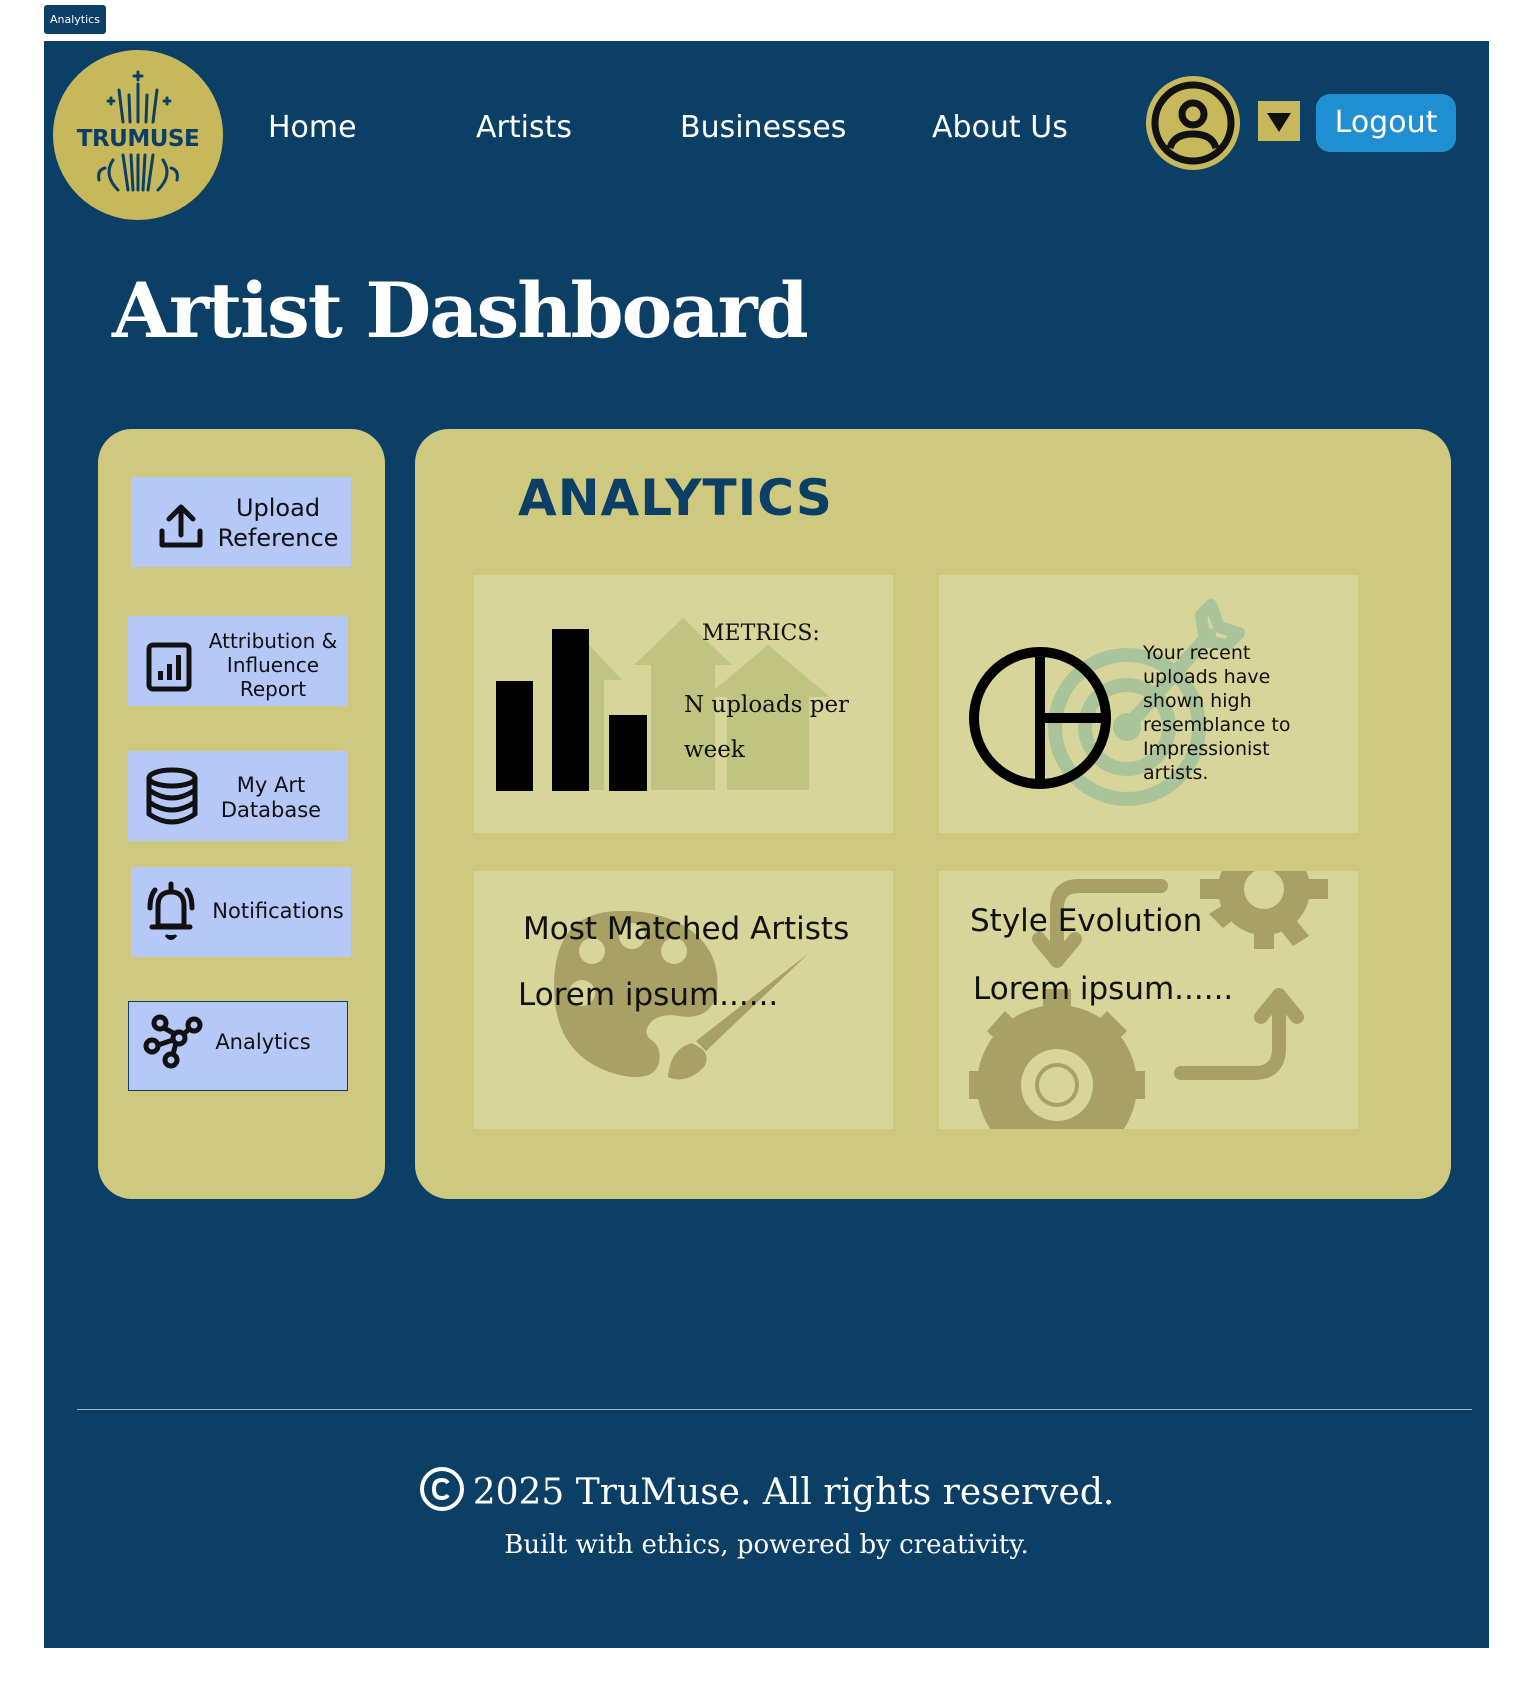 The width and height of the screenshot is (1524, 1681). Describe the element at coordinates (75, 19) in the screenshot. I see `analytics-page-tag: Analytics` at that location.